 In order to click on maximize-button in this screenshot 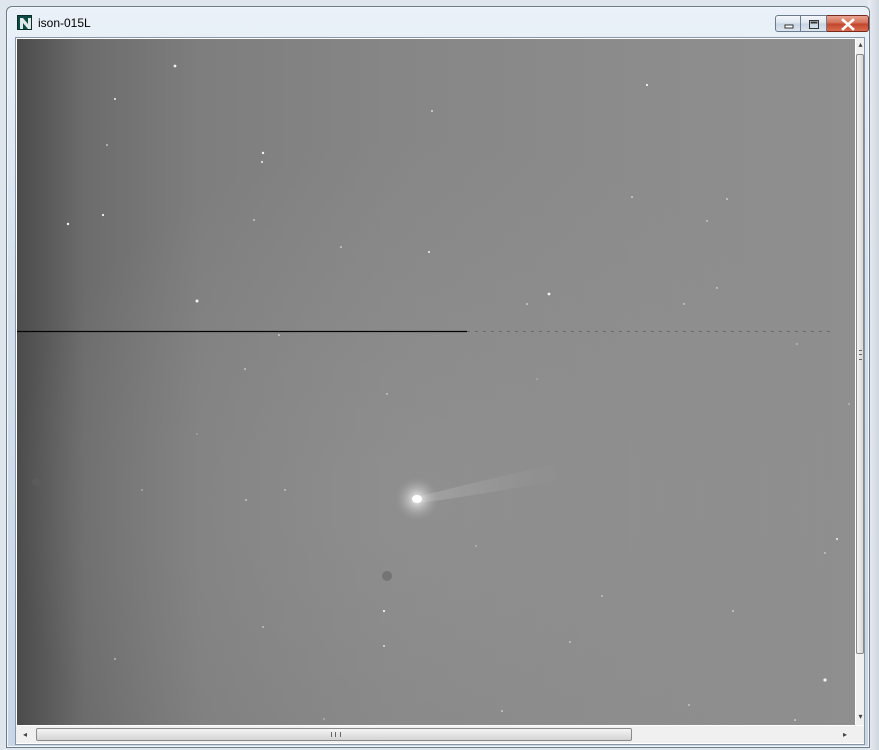, I will do `click(814, 23)`.